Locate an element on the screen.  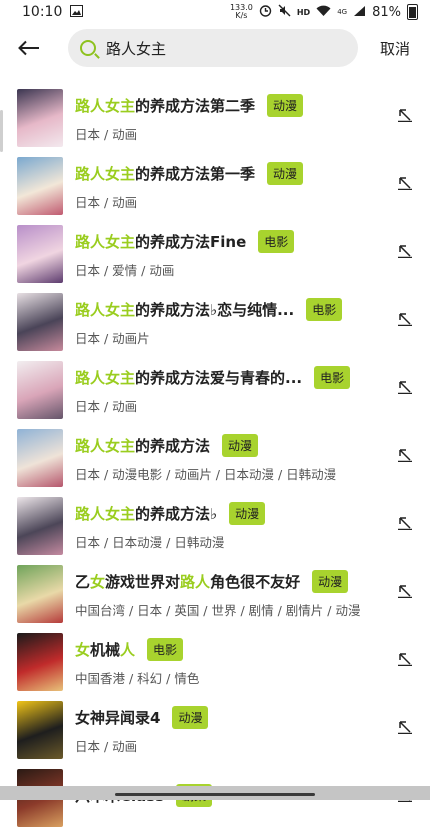
result-title-row: 路人女主的养成方法 动漫 is located at coordinates (252, 446).